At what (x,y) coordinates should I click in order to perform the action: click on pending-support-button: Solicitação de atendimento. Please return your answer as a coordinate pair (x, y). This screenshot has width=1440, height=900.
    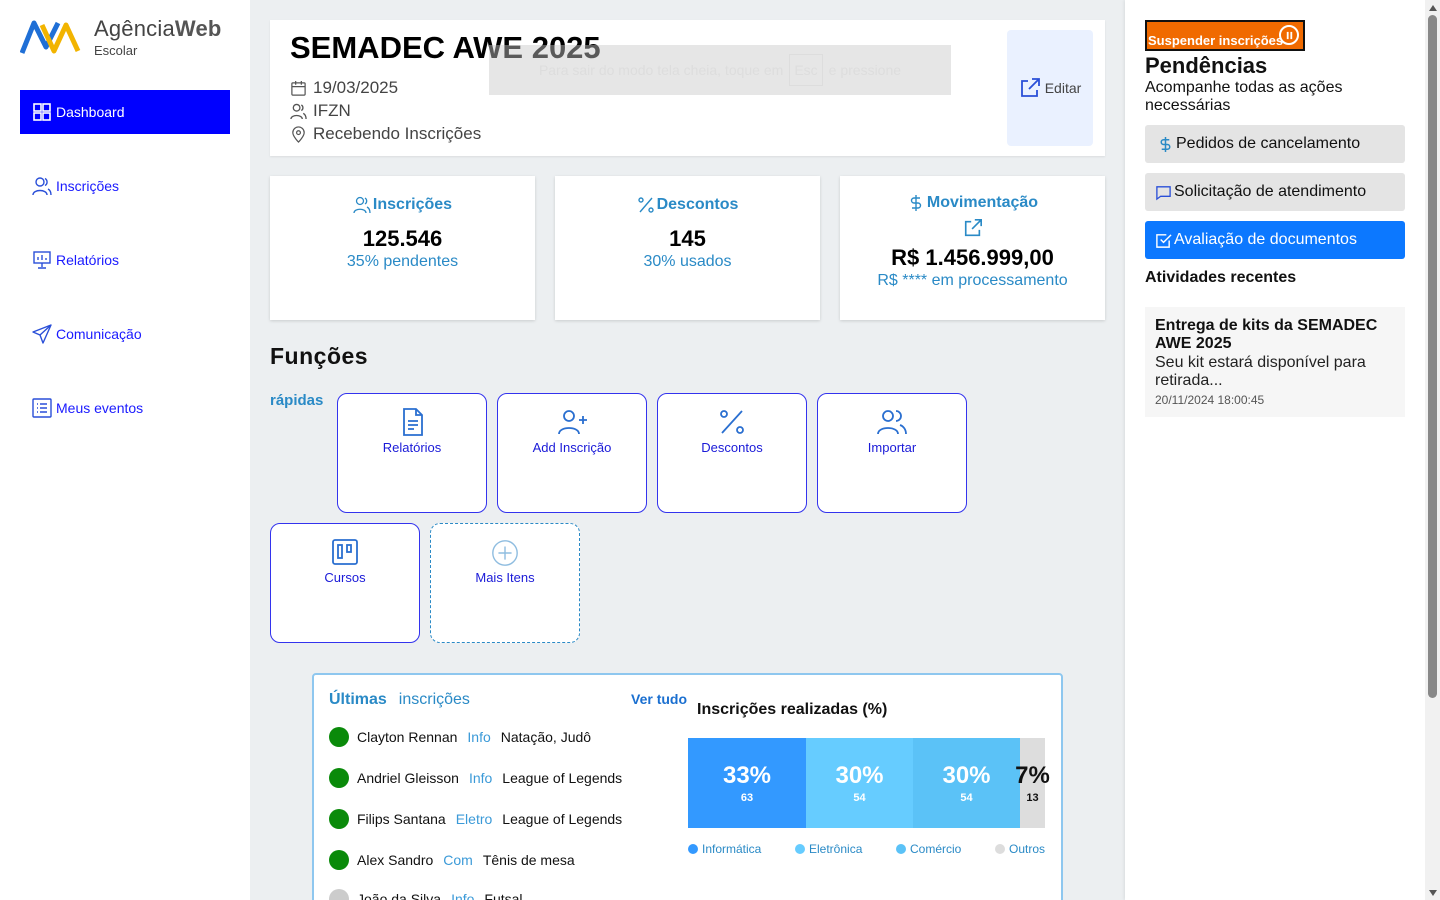
    Looking at the image, I should click on (1275, 192).